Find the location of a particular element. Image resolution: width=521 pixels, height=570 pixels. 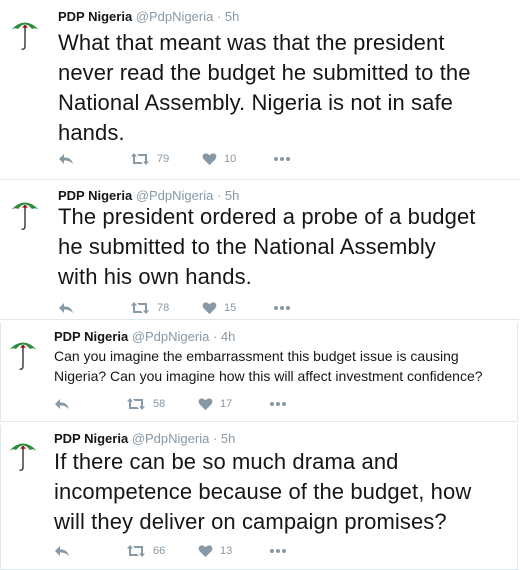

retweet-count: 66 is located at coordinates (159, 551).